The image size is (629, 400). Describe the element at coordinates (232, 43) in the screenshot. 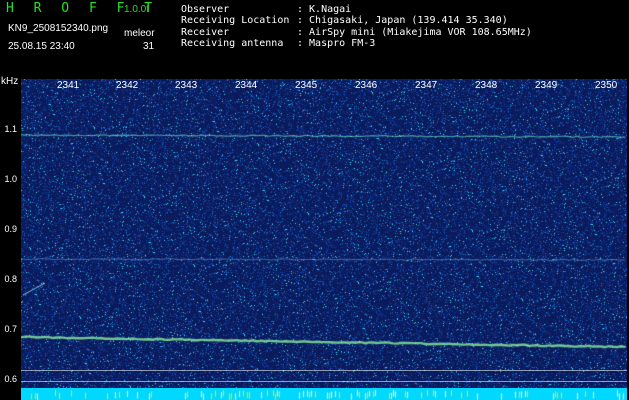

I see `antenna-label: Receiving antenna` at that location.